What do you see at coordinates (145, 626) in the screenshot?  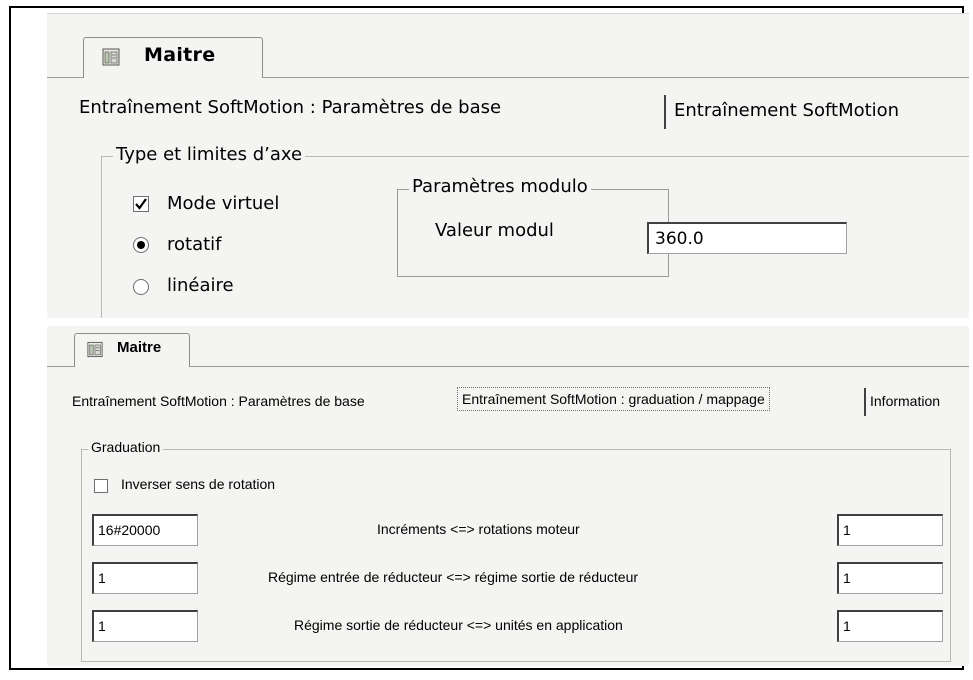 I see `gear-output-speed-input-left: 1` at bounding box center [145, 626].